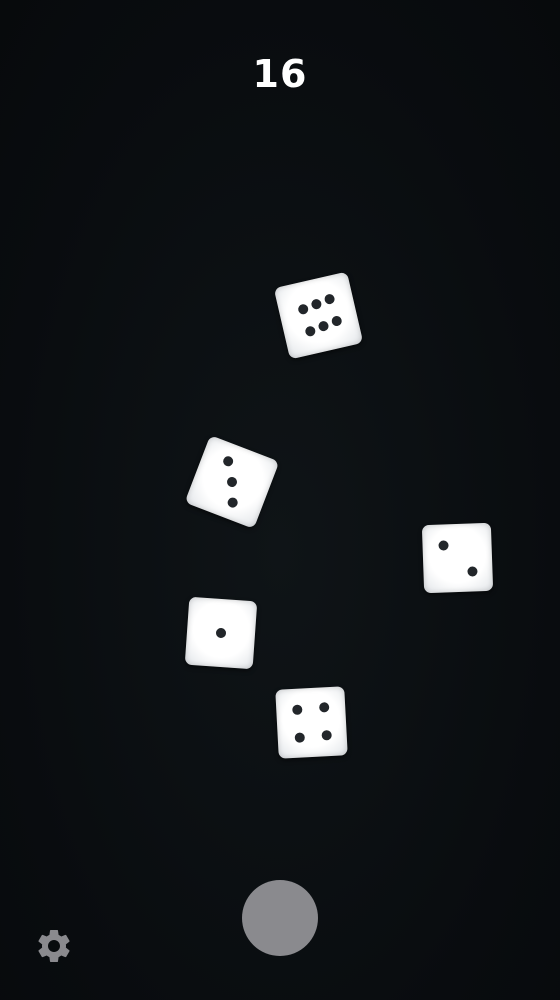 The height and width of the screenshot is (1000, 560). I want to click on gear-icon, so click(54, 946).